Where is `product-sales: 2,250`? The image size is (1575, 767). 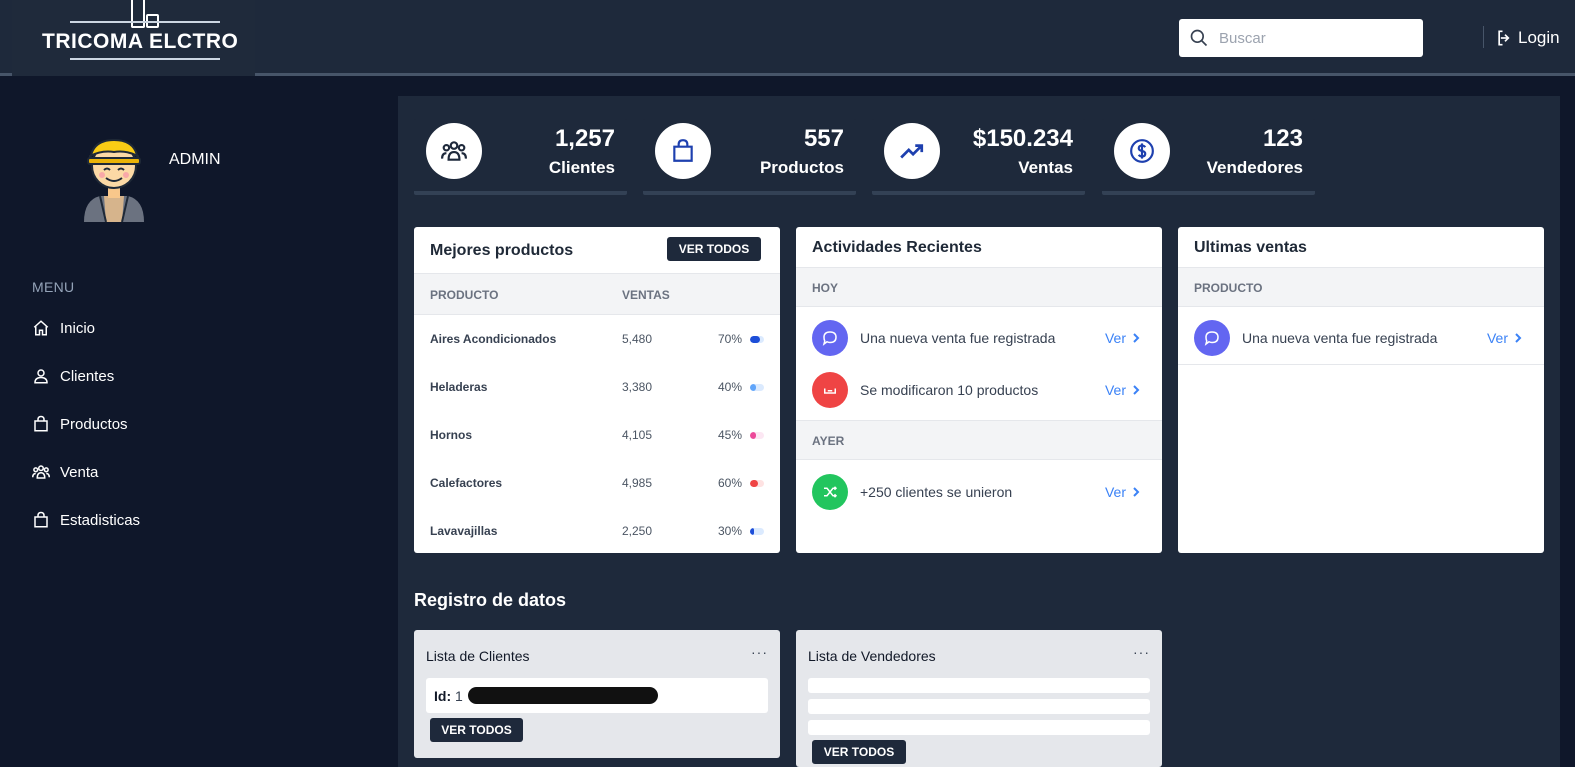
product-sales: 2,250 is located at coordinates (637, 531).